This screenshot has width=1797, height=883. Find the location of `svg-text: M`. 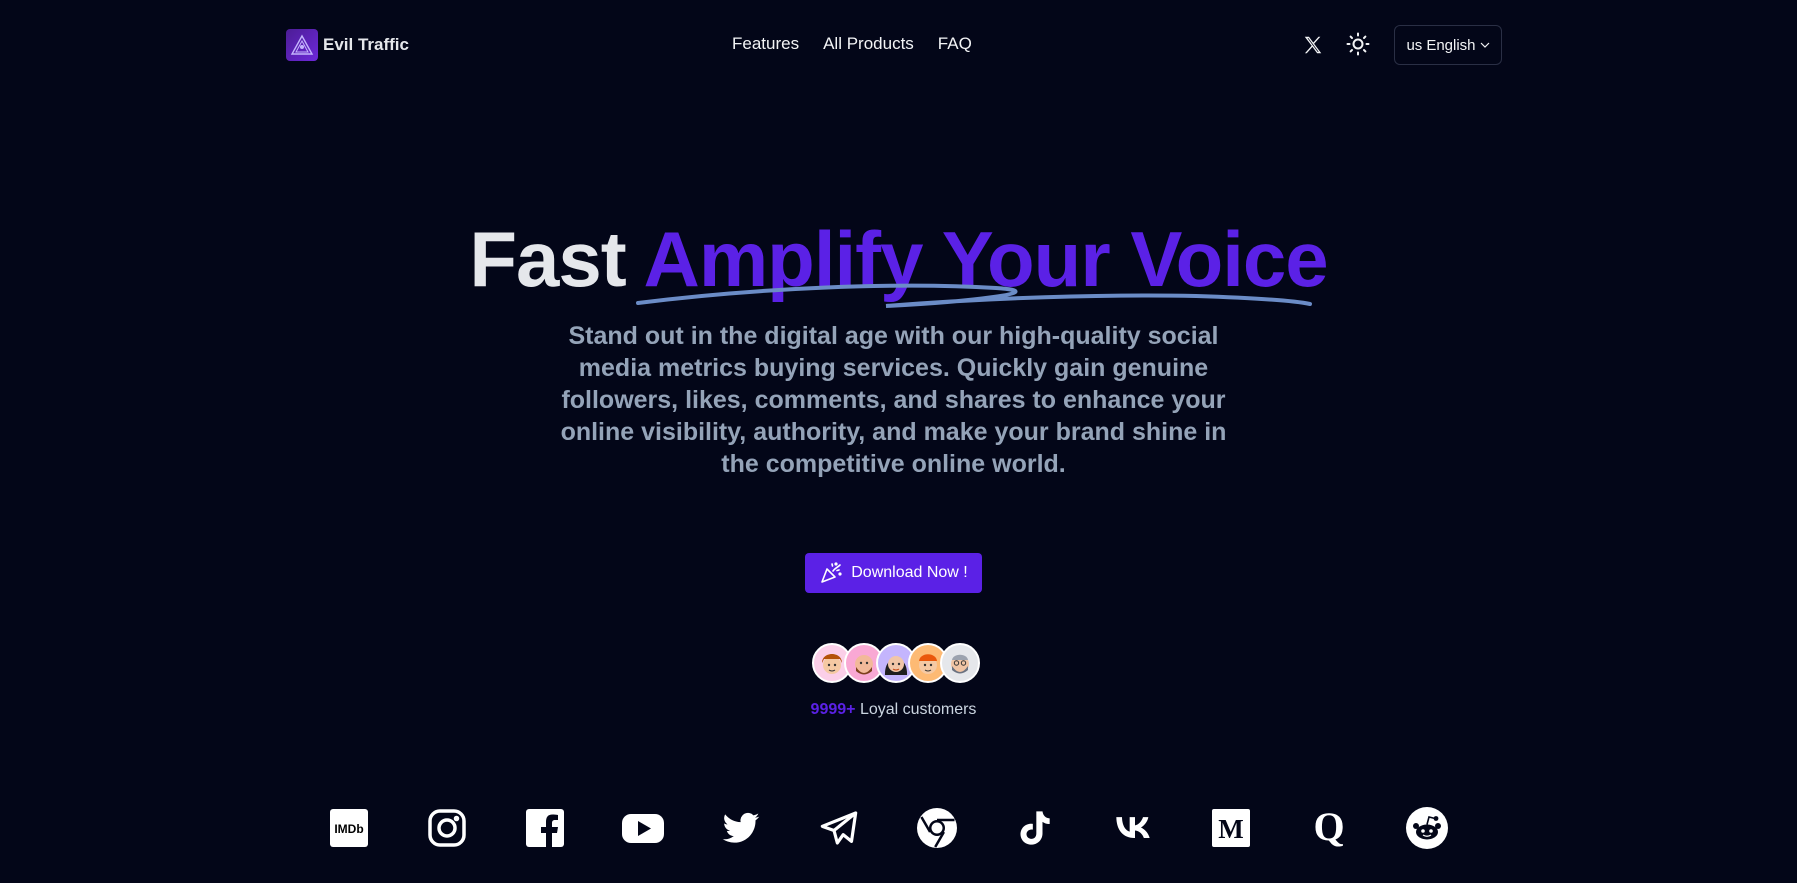

svg-text: M is located at coordinates (1230, 829).